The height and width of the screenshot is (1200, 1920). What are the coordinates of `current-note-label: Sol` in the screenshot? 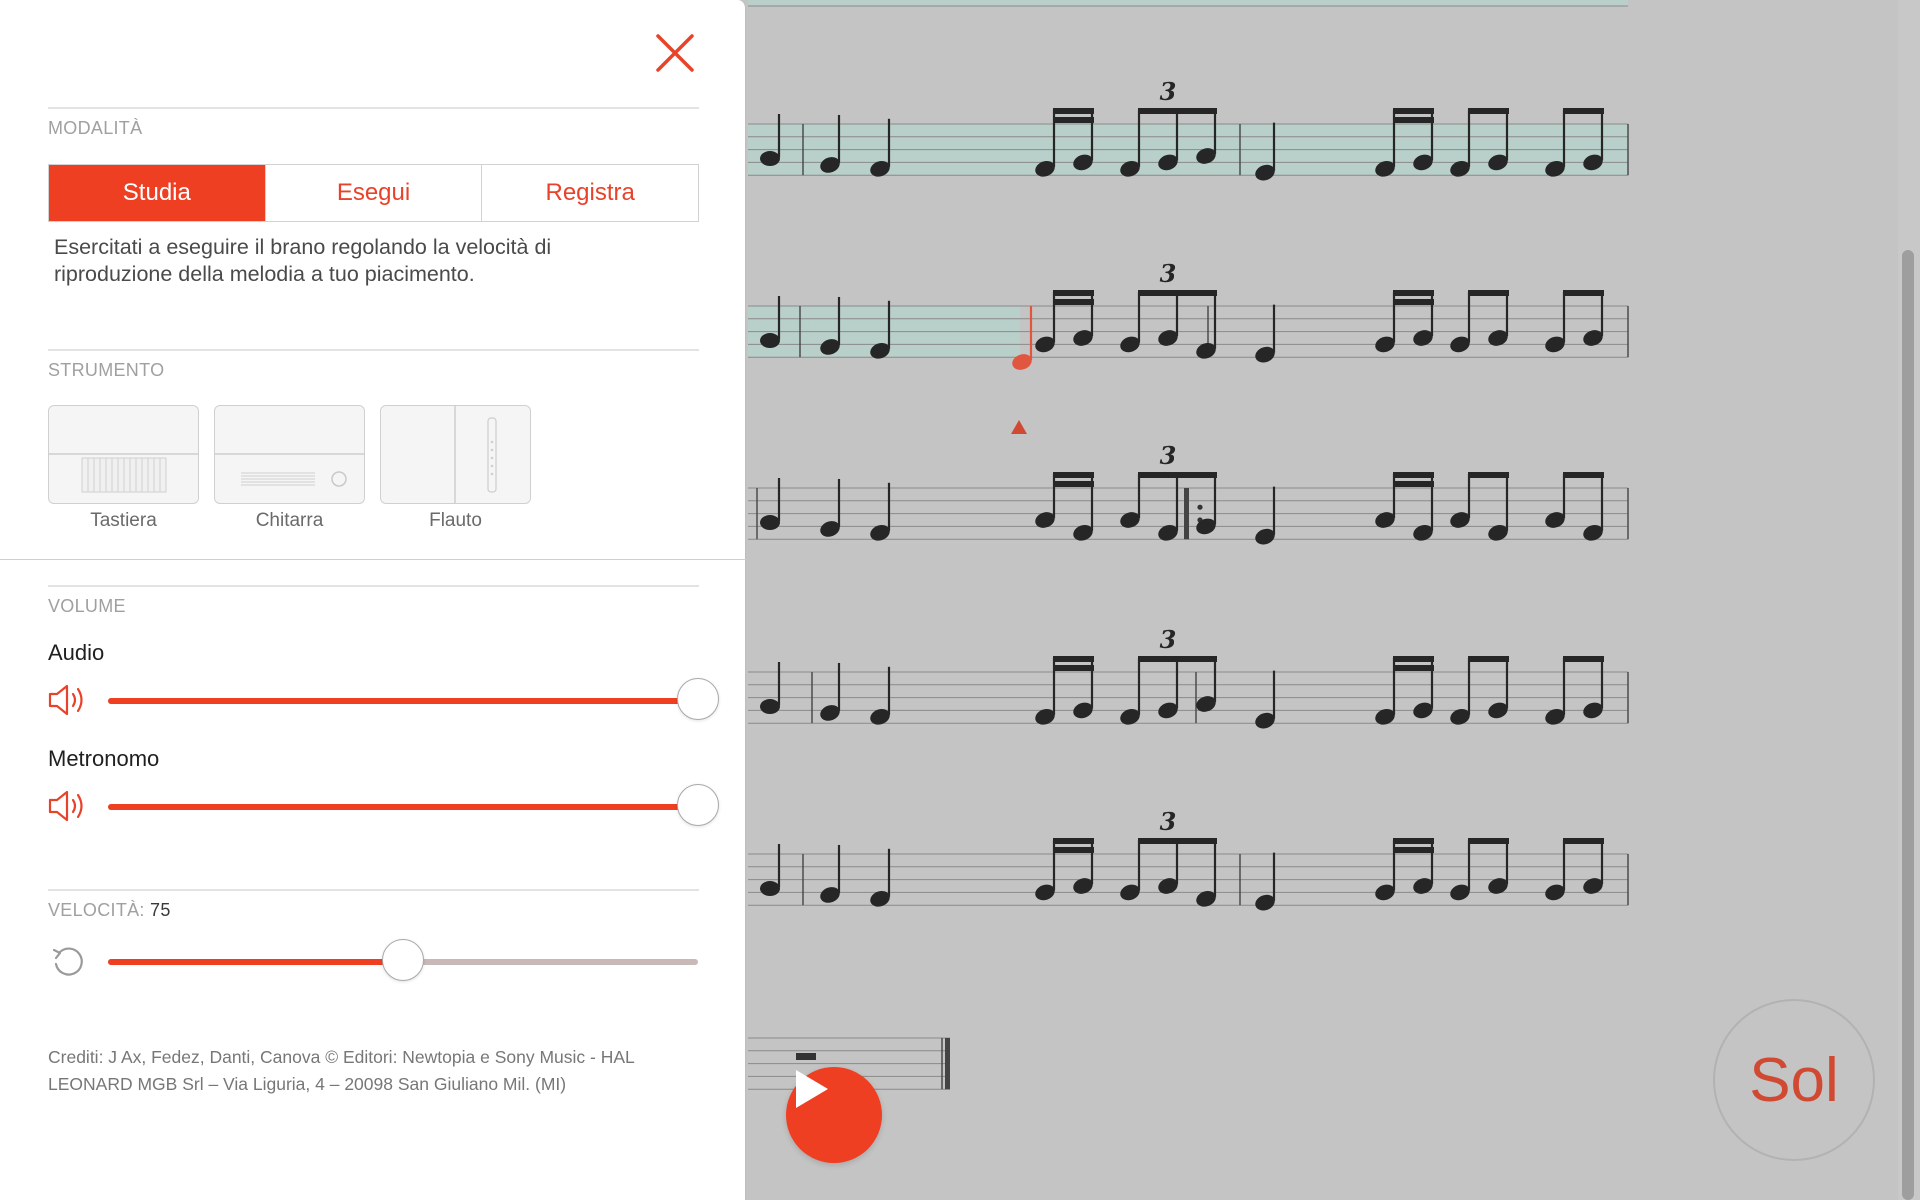 It's located at (1794, 1080).